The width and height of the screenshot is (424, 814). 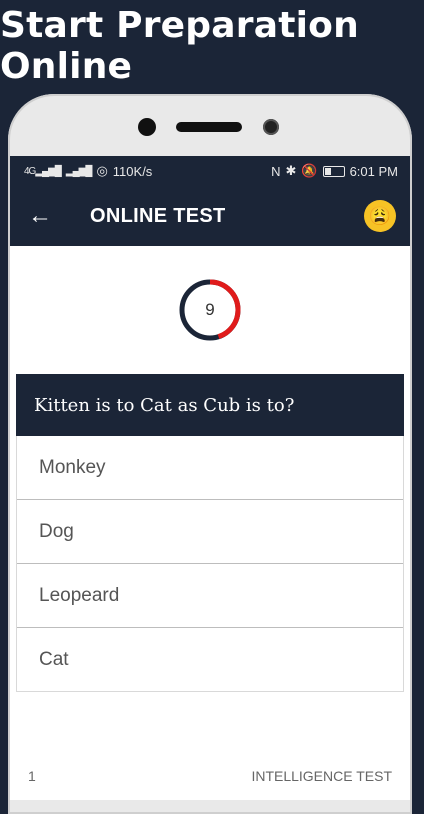 I want to click on footer: 1 INTELLIGENCE TEST, so click(x=210, y=776).